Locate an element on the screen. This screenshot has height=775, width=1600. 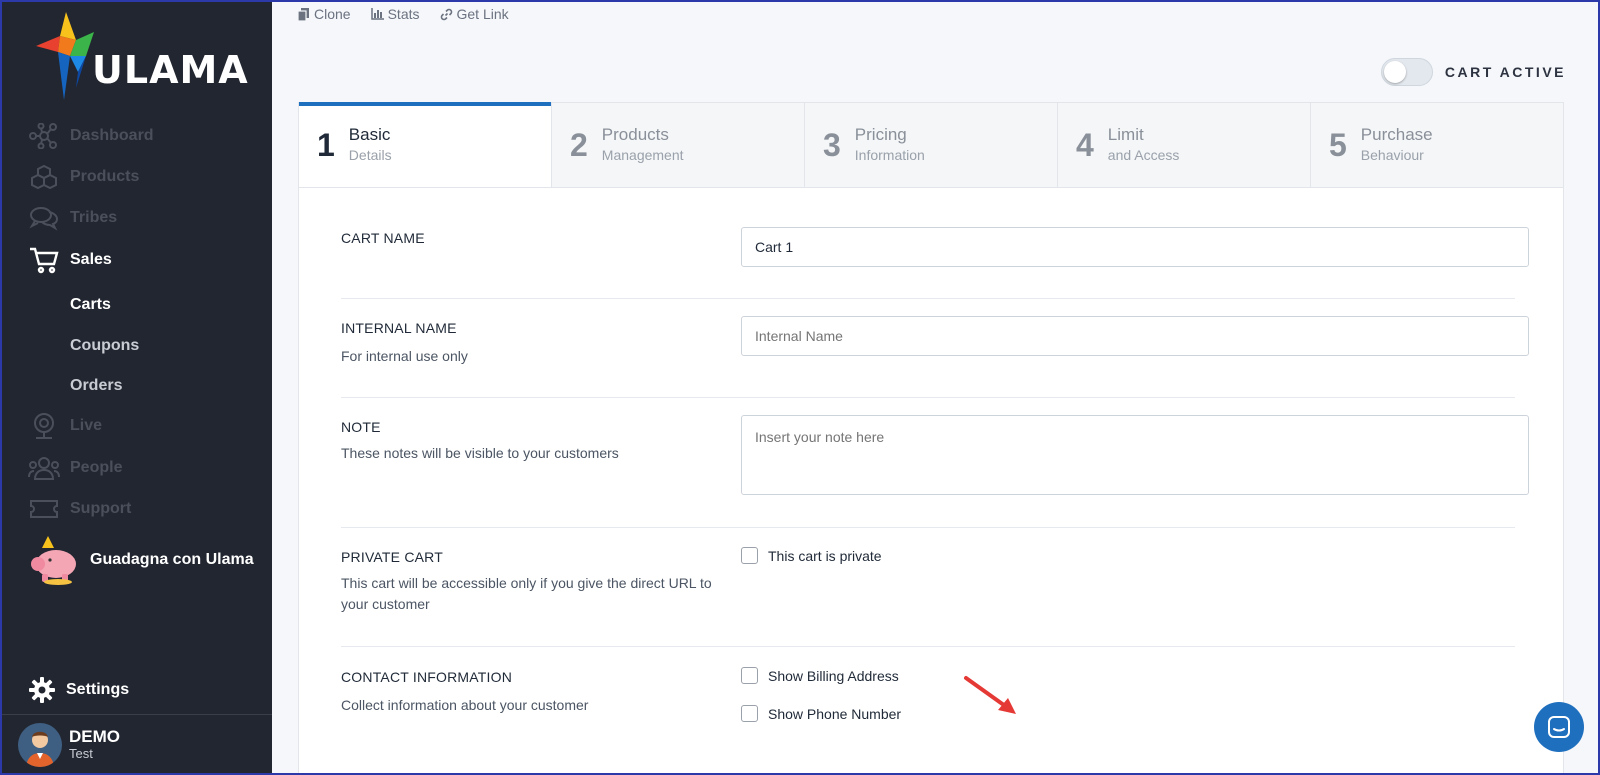
sidebar-item-label: Products is located at coordinates (105, 176).